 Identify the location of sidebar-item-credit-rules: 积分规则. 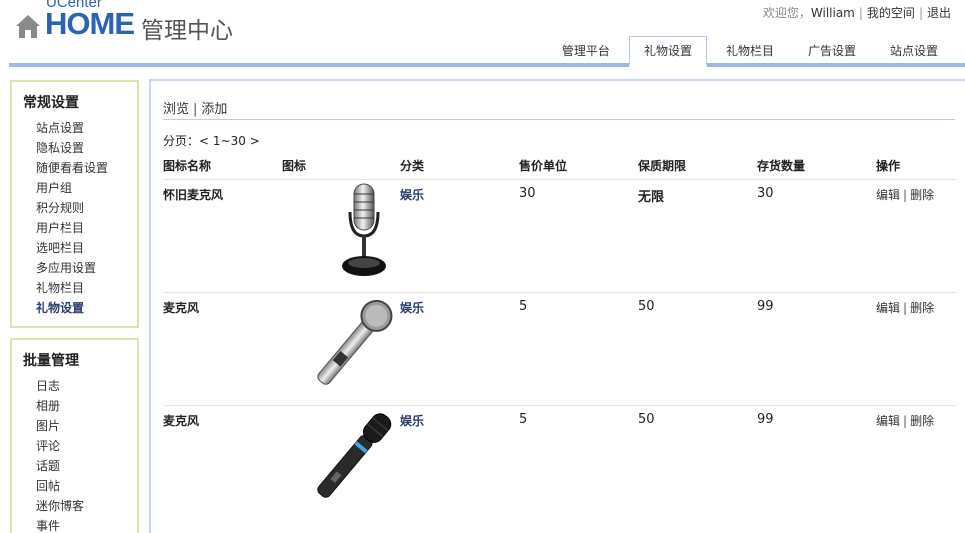
(86, 208).